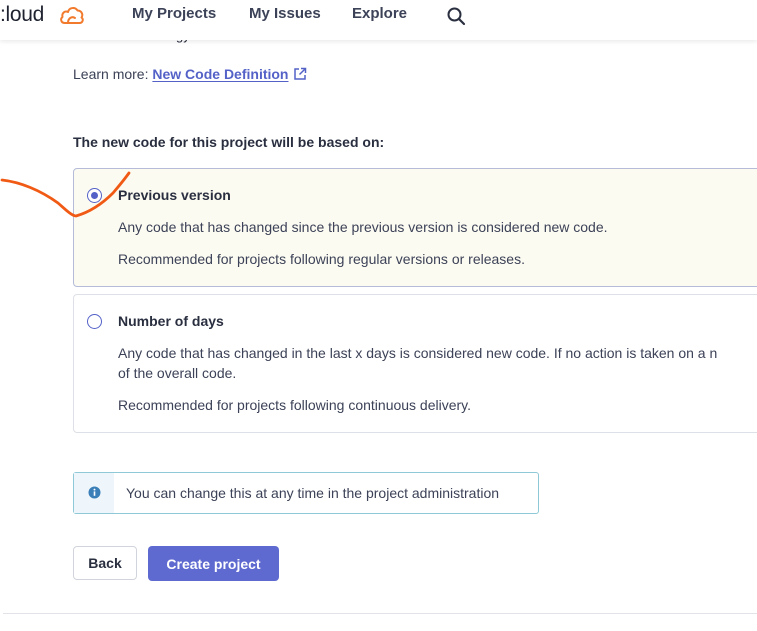 This screenshot has width=757, height=631. I want to click on learn-more-prefix: Learn more:, so click(111, 74).